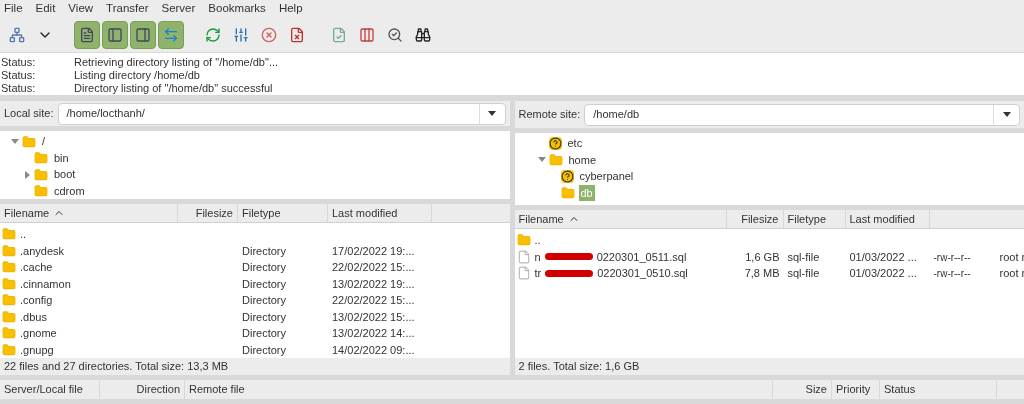 Image resolution: width=1024 pixels, height=404 pixels. I want to click on search-icon, so click(395, 35).